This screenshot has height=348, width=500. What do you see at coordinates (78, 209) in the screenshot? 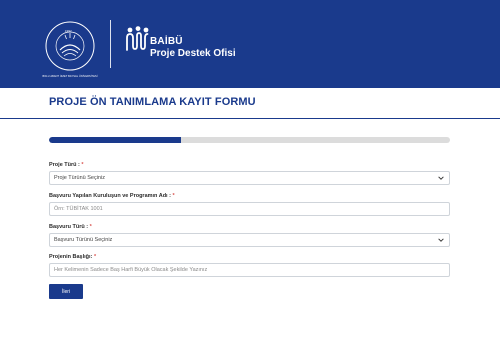
I see `applied-program-placeholder: Örn: TÜBİTAK 1001` at bounding box center [78, 209].